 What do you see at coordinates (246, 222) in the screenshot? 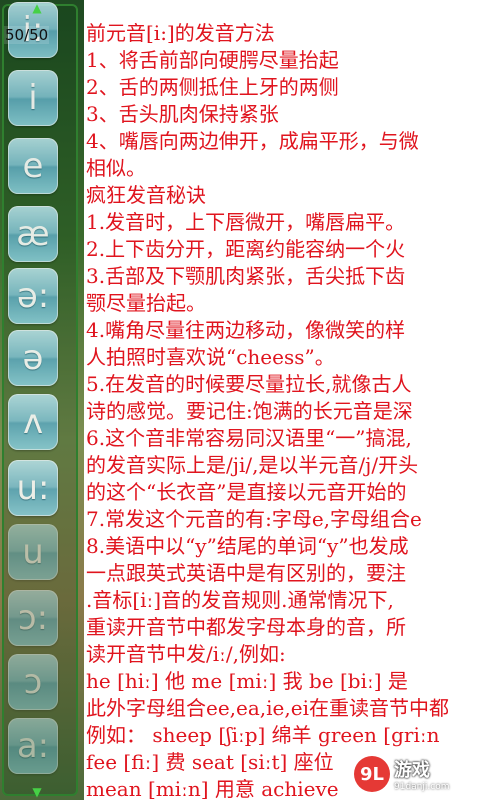
I see `lesson-line: 1.发音时，上下唇微开，嘴唇扁平。` at bounding box center [246, 222].